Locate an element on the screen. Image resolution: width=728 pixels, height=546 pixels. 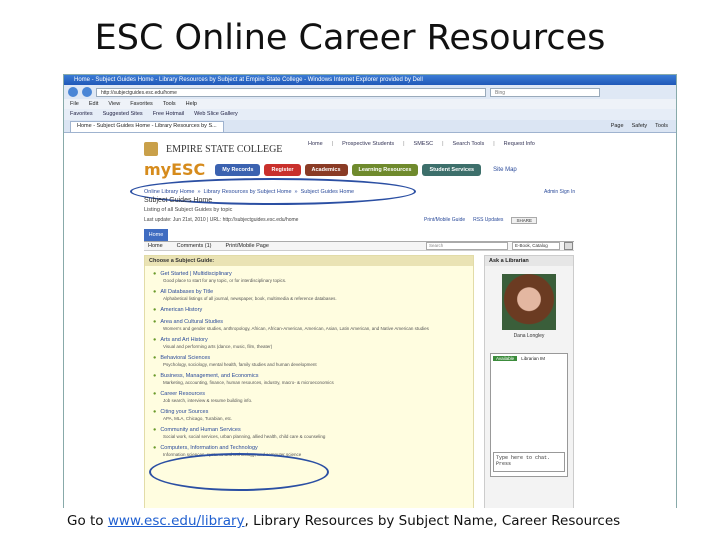
guide-link: Computers, Information and Technology is located at coordinates (208, 448).